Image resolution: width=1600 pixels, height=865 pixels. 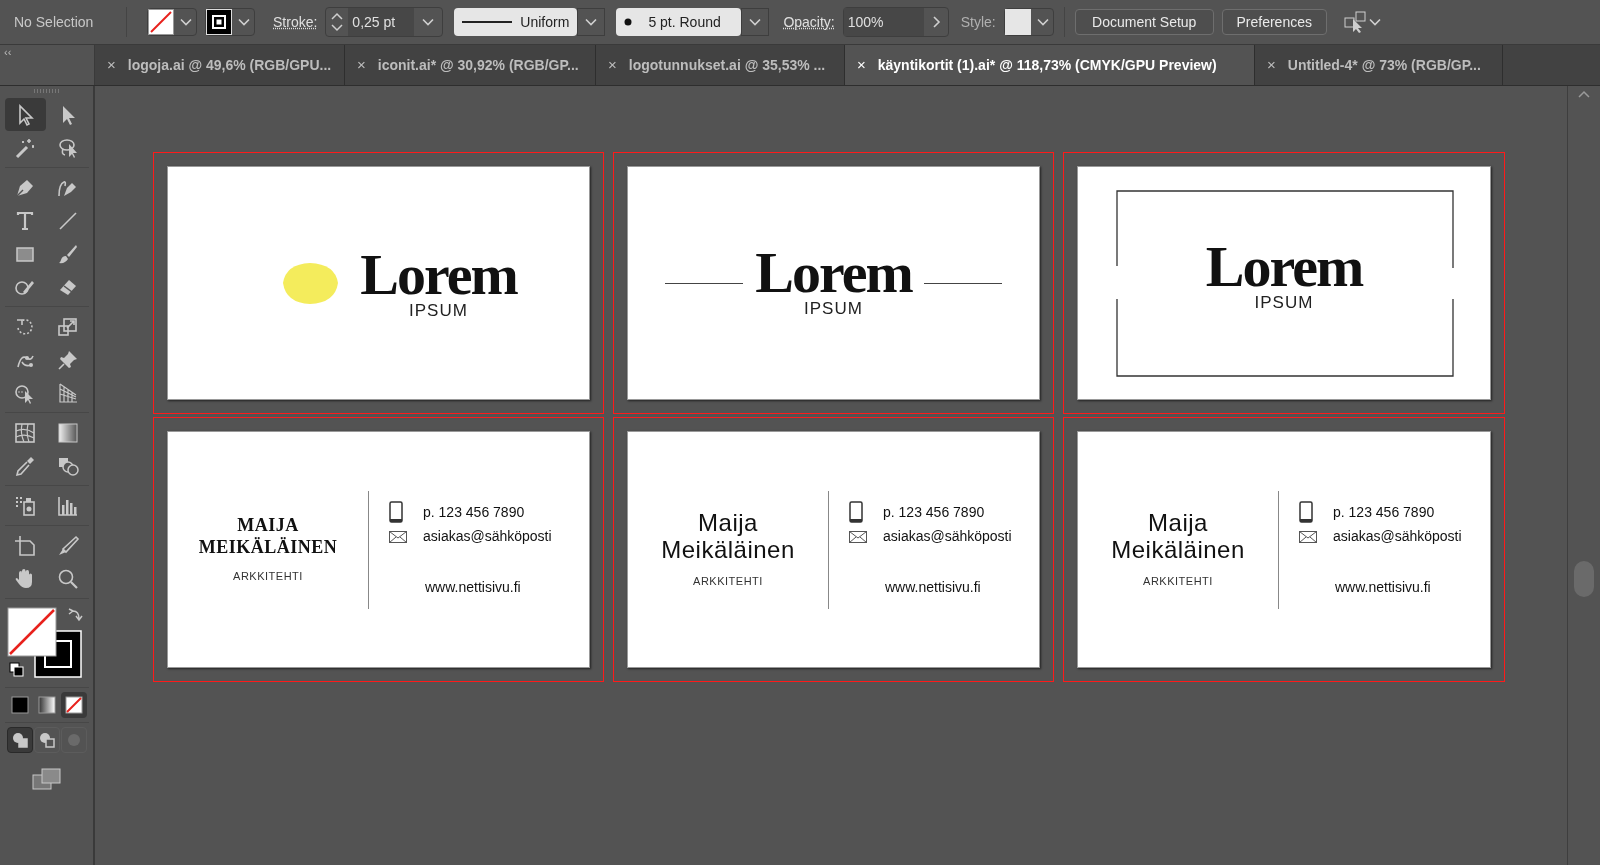 What do you see at coordinates (310, 283) in the screenshot?
I see `lemon-icon` at bounding box center [310, 283].